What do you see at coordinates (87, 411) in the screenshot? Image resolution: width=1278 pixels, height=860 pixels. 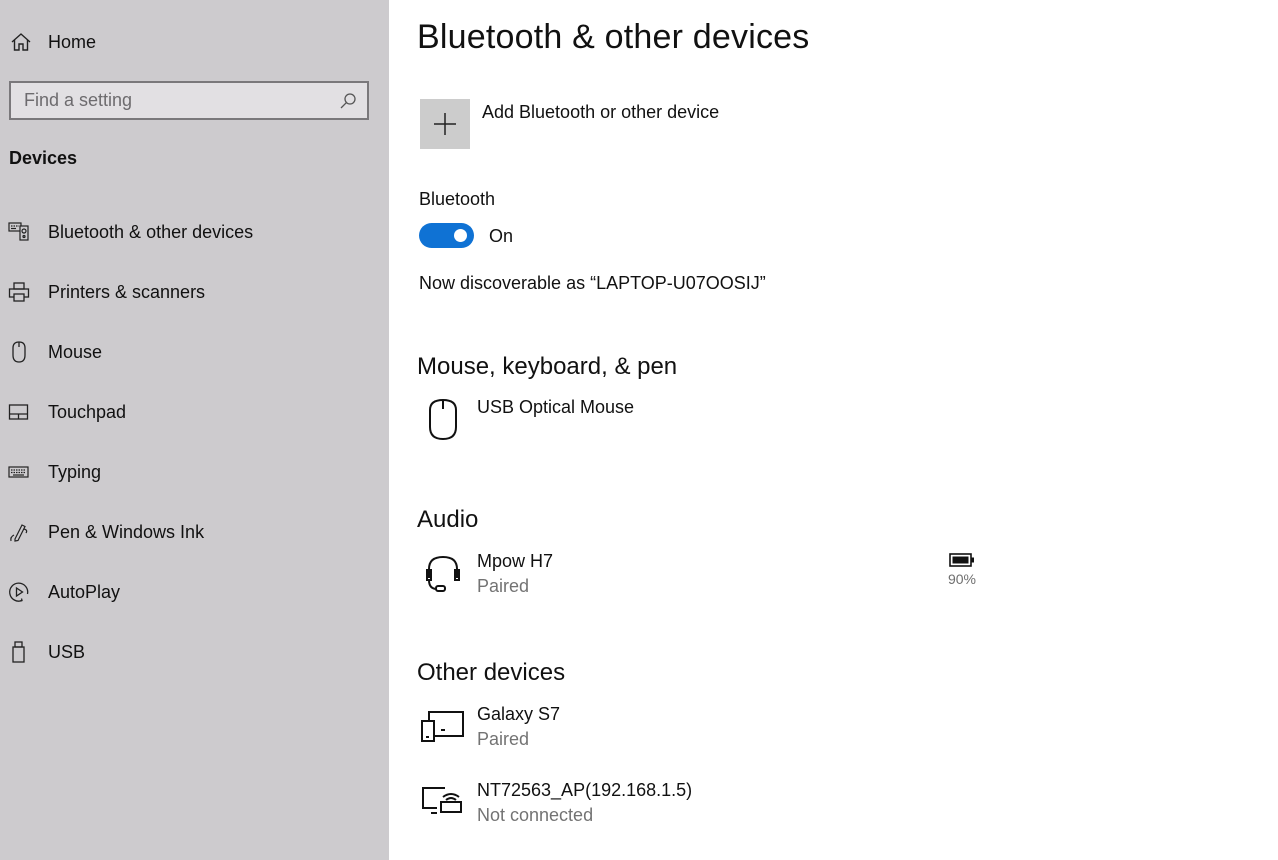 I see `sidebar-item-label: Touchpad` at bounding box center [87, 411].